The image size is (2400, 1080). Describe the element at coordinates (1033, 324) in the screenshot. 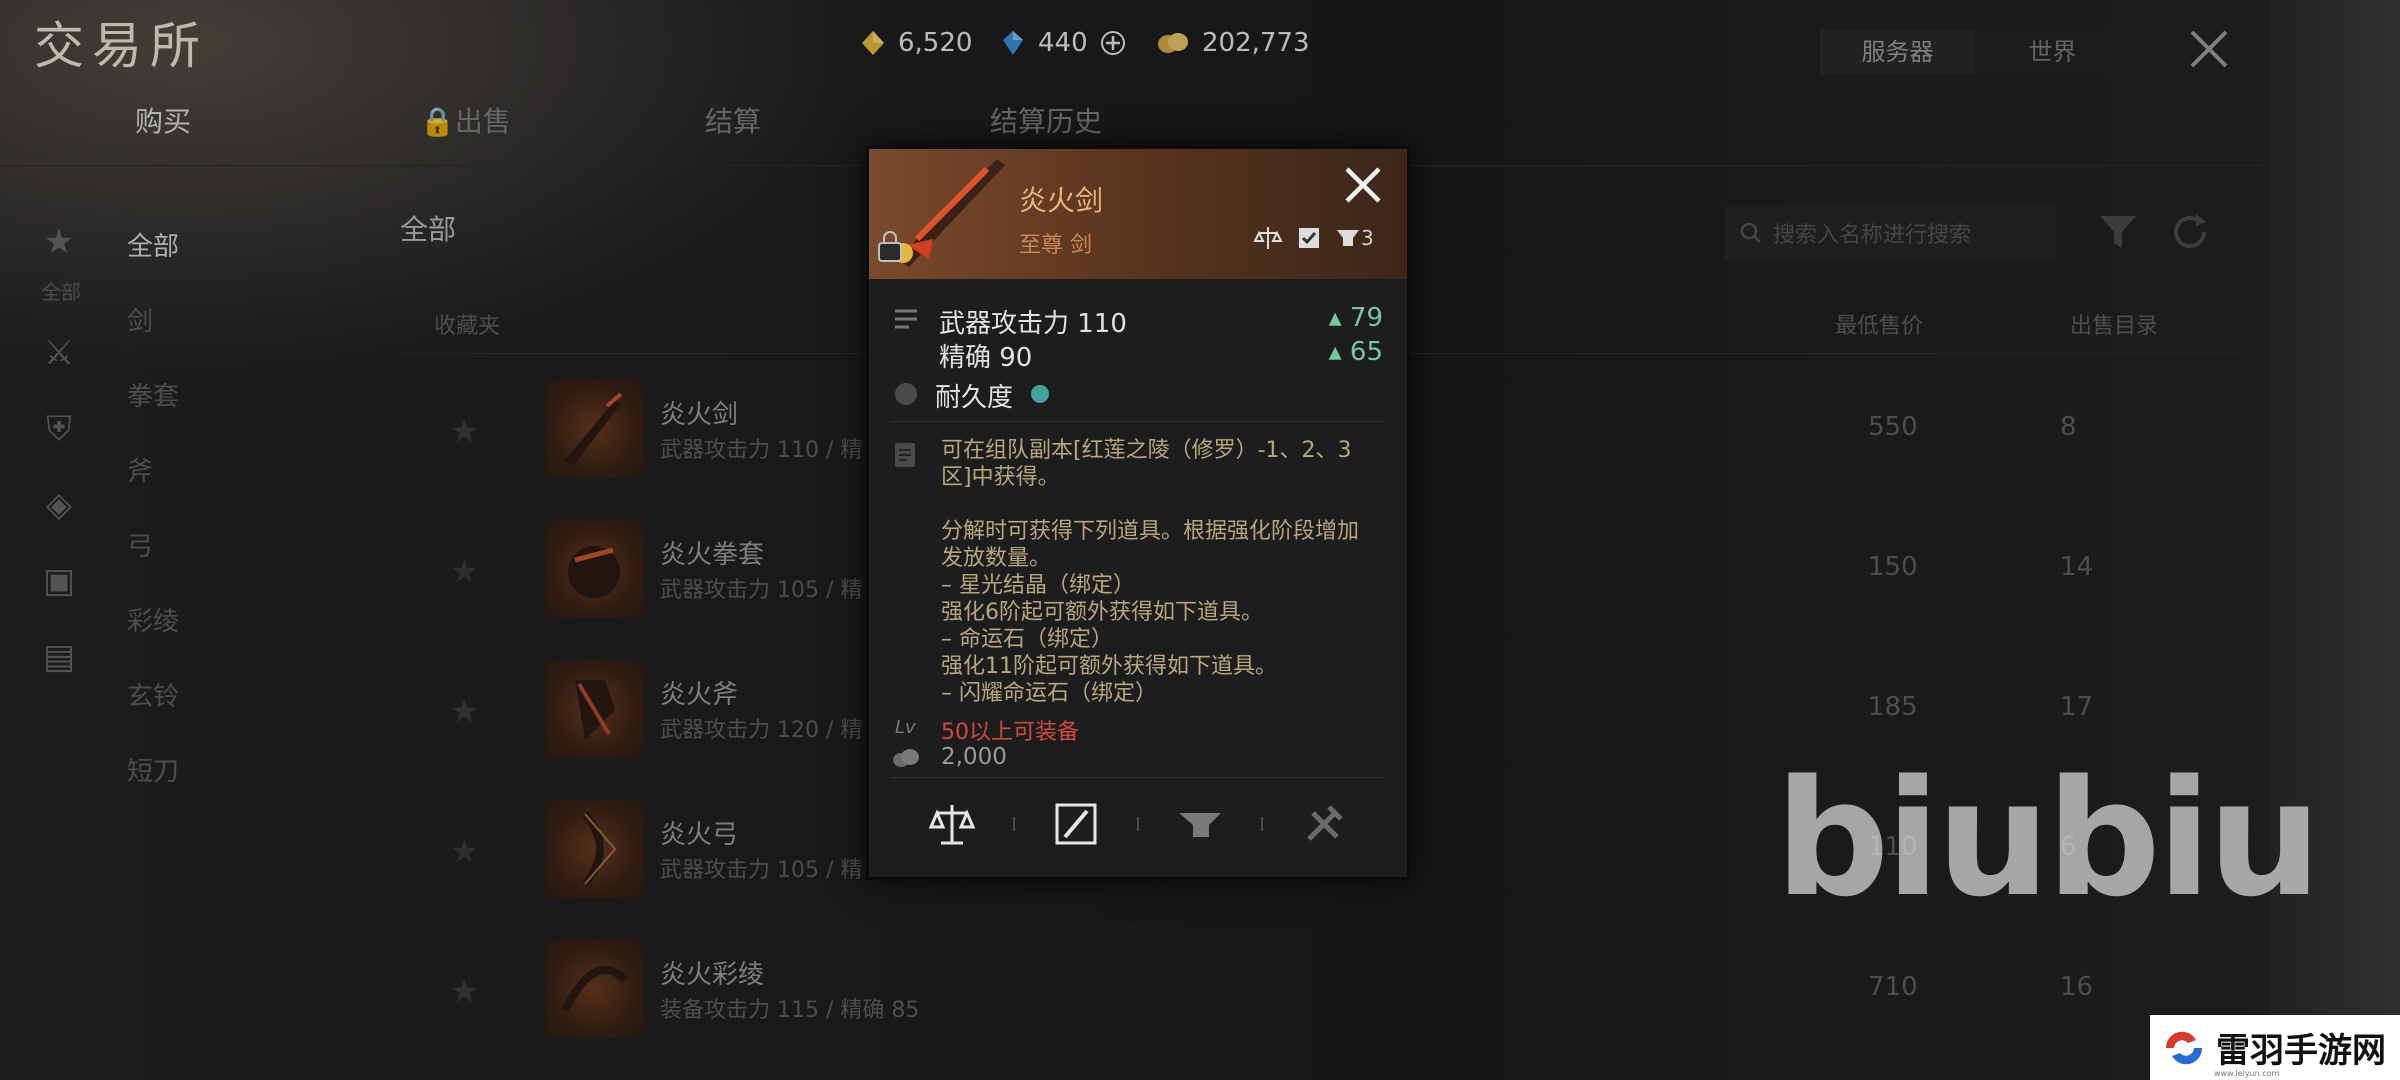

I see `stat-attack: 武器攻击力 110` at that location.